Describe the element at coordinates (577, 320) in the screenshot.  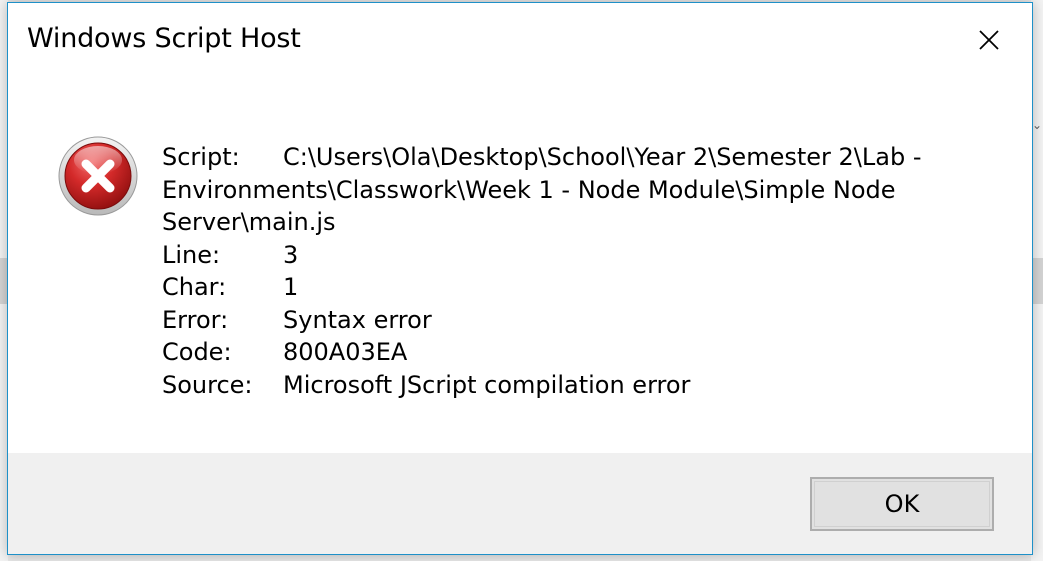
I see `error-row: Error: Syntax error` at that location.